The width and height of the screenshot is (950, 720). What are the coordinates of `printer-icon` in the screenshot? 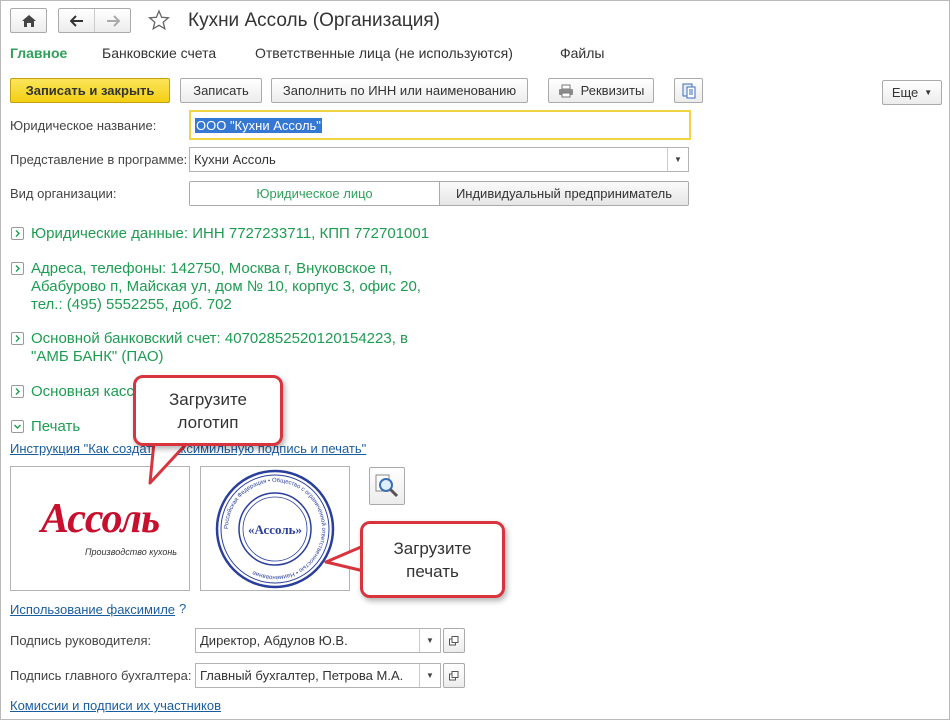 It's located at (565, 90).